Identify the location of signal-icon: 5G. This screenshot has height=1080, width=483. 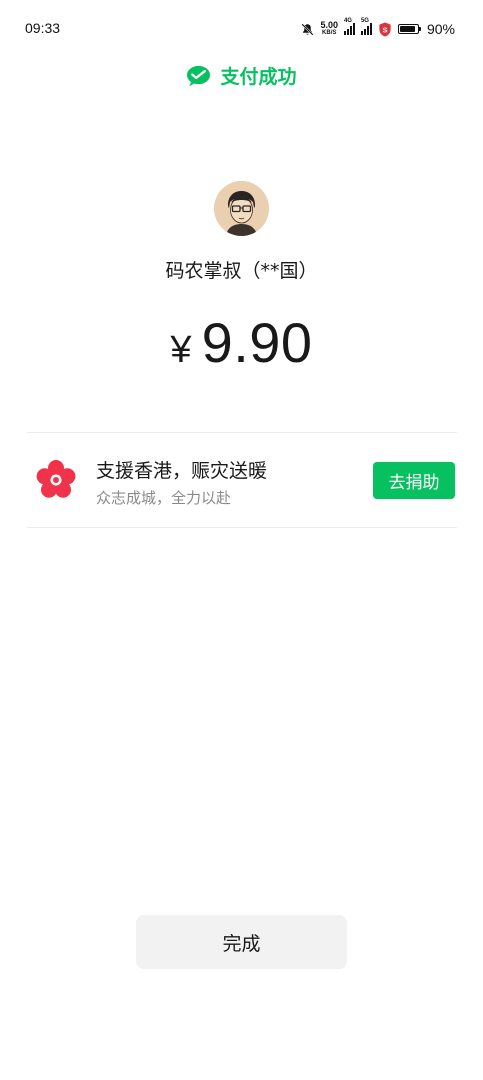
(366, 26).